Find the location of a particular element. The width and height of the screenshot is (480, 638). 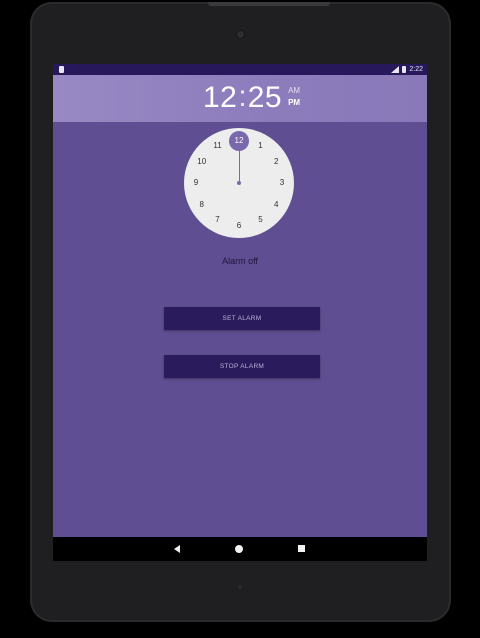

clock-number-7: 7 is located at coordinates (218, 220).